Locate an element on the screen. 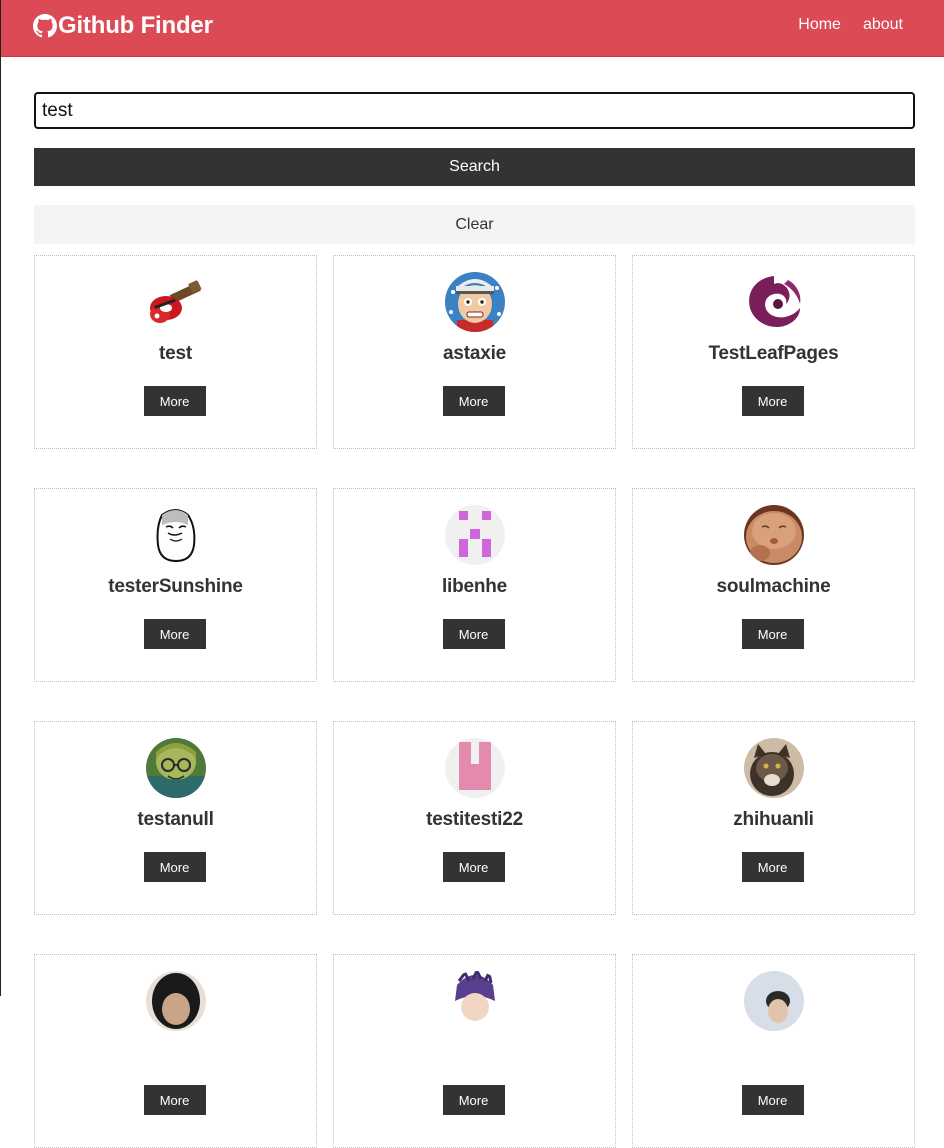 The image size is (944, 1148). user-card: testerSunshine More is located at coordinates (175, 585).